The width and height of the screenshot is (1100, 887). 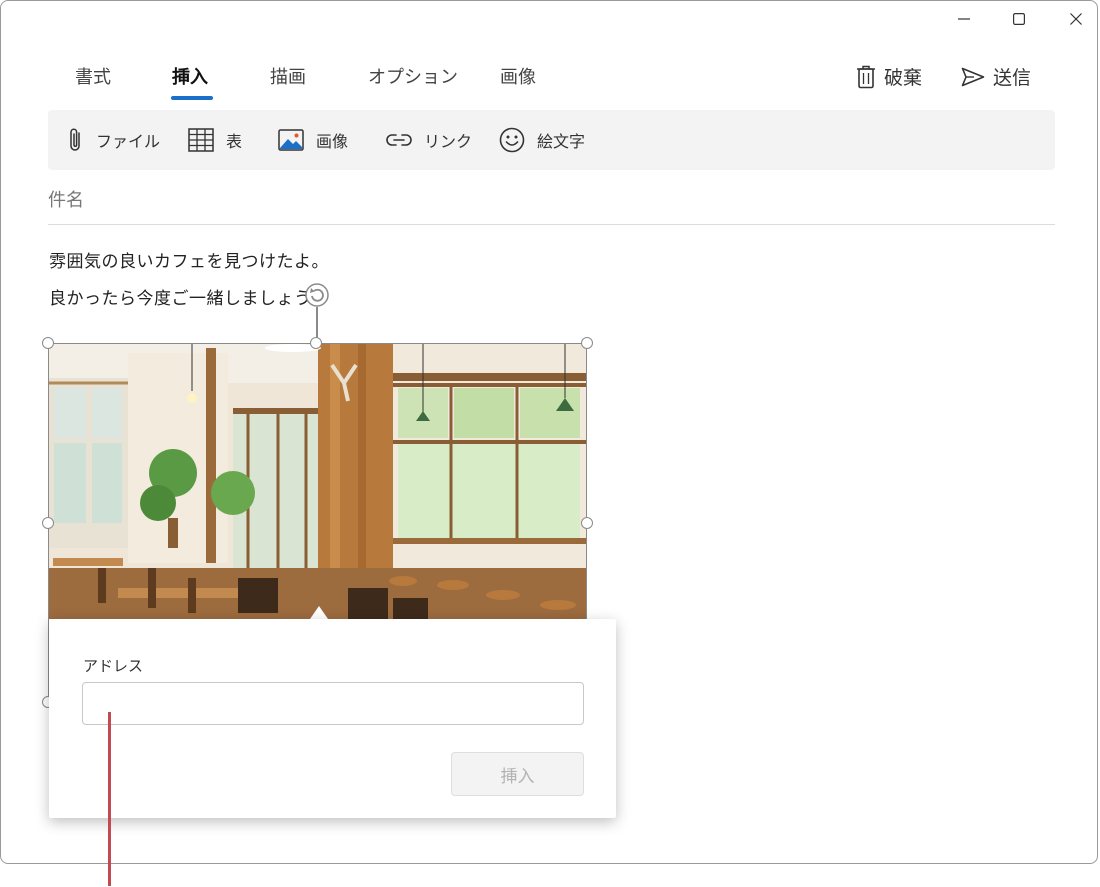 What do you see at coordinates (448, 141) in the screenshot?
I see `ribbon-link-label: リンク` at bounding box center [448, 141].